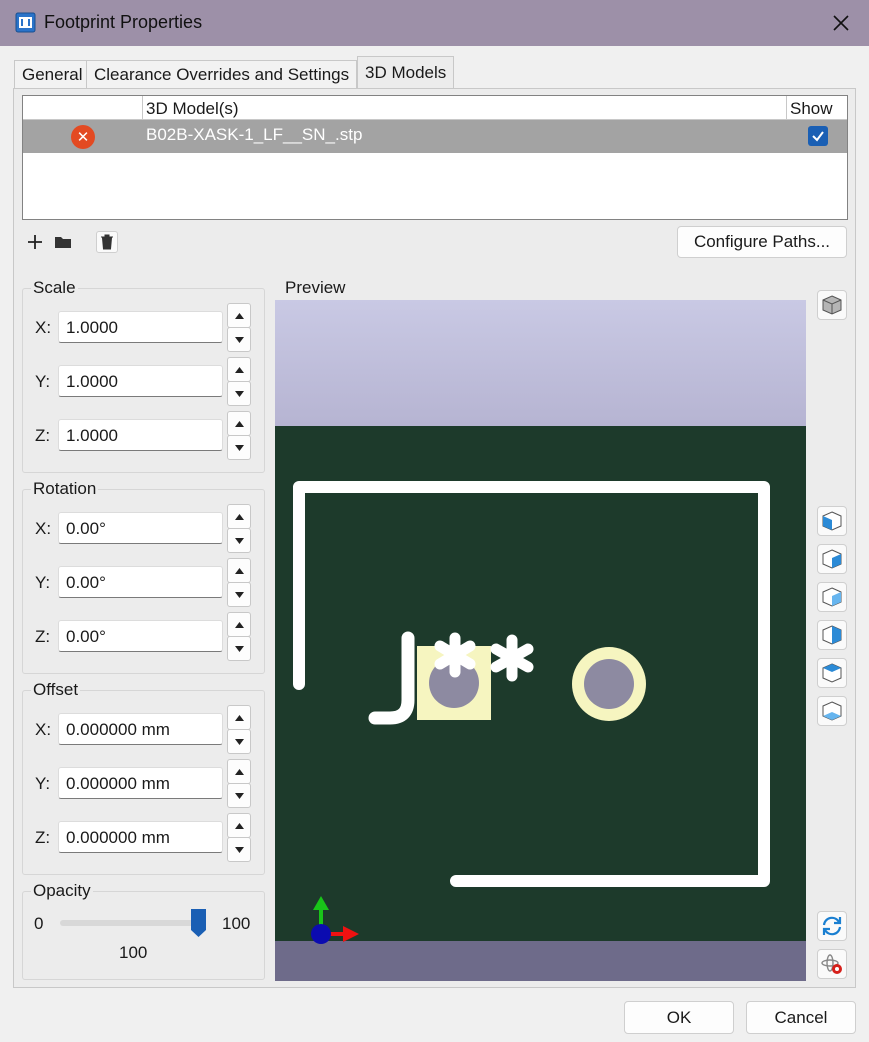  What do you see at coordinates (43, 582) in the screenshot?
I see `rotation-y-label: Y:` at bounding box center [43, 582].